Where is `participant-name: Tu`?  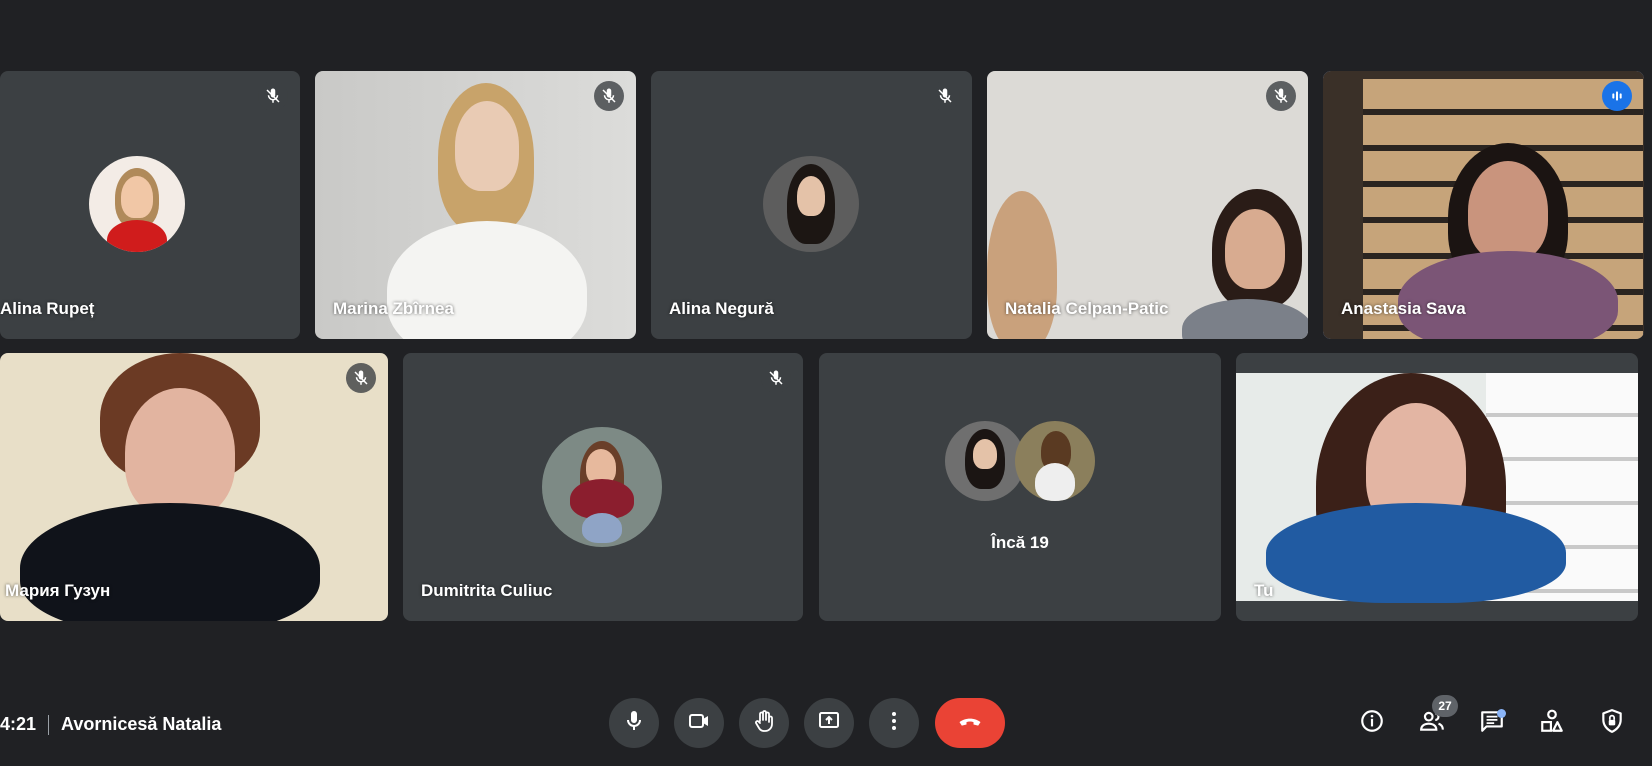
participant-name: Tu is located at coordinates (1264, 590).